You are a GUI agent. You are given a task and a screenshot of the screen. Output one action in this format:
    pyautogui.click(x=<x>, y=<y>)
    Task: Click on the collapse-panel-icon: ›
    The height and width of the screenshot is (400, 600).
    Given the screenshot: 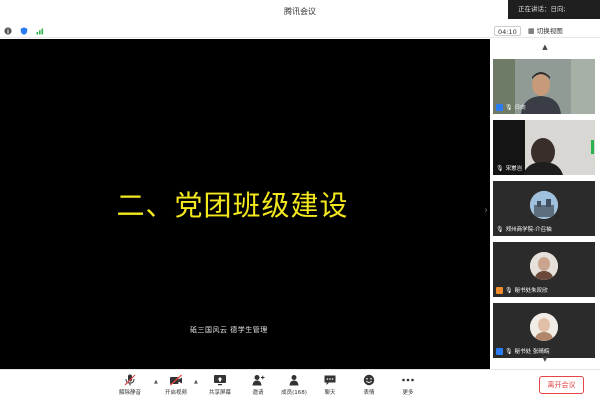 What is the action you would take?
    pyautogui.click(x=486, y=210)
    